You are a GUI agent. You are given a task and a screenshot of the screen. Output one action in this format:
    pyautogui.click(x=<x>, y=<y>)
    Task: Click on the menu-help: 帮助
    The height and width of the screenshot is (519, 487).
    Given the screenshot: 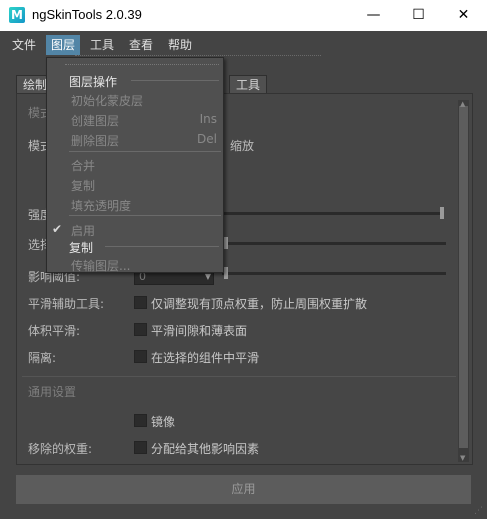 What is the action you would take?
    pyautogui.click(x=180, y=45)
    